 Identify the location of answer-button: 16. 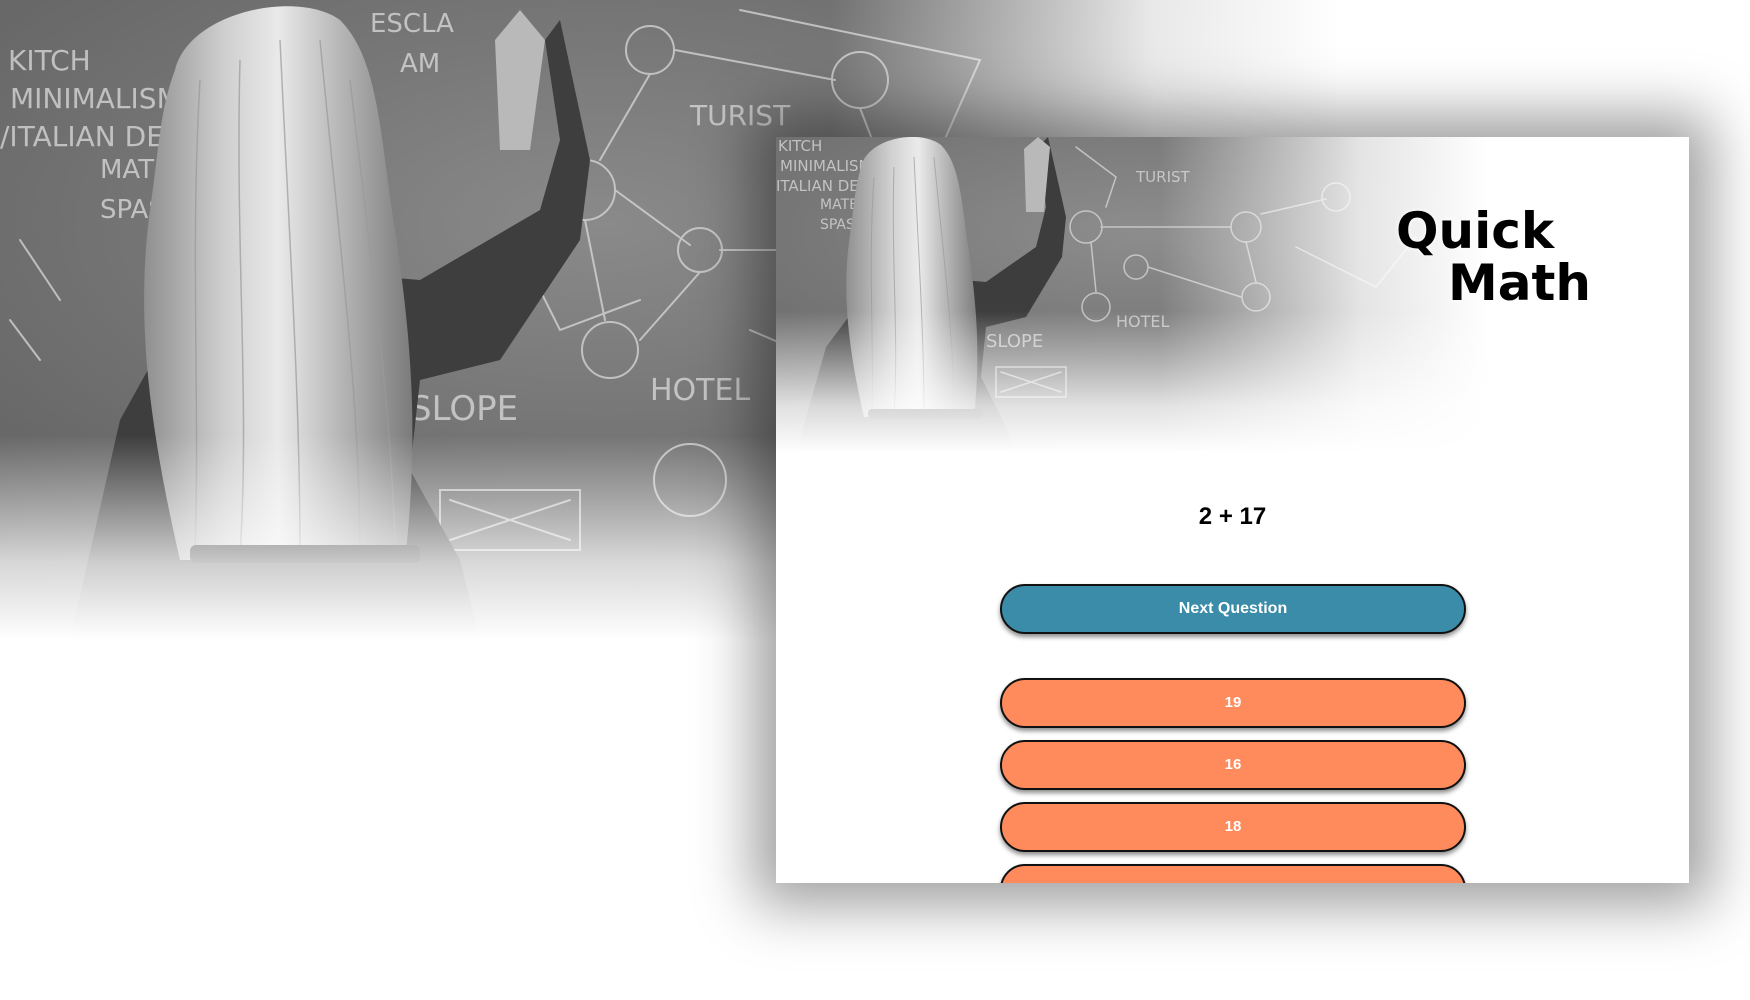
(1233, 765).